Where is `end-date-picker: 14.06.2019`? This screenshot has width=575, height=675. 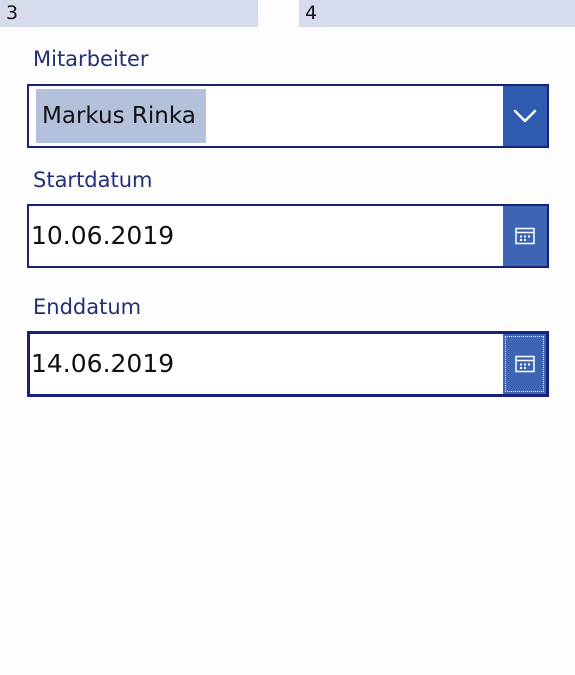
end-date-picker: 14.06.2019 is located at coordinates (288, 364).